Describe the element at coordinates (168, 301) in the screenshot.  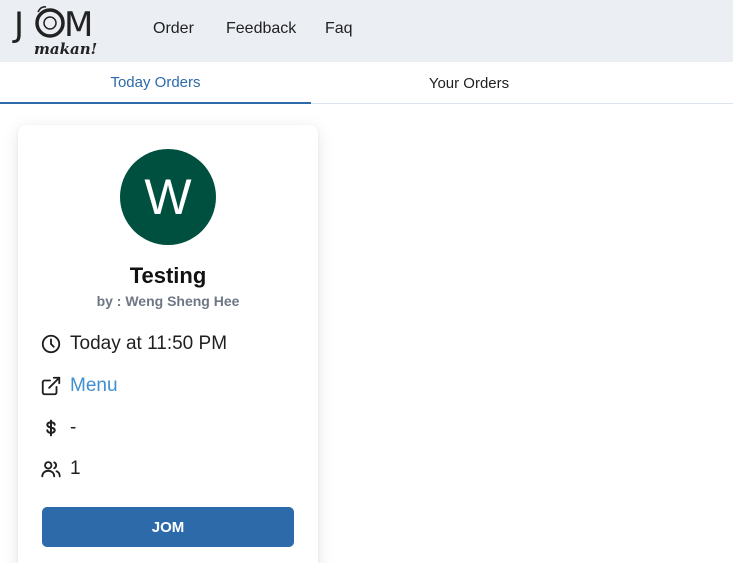
I see `order-byline: by : Weng Sheng Hee` at that location.